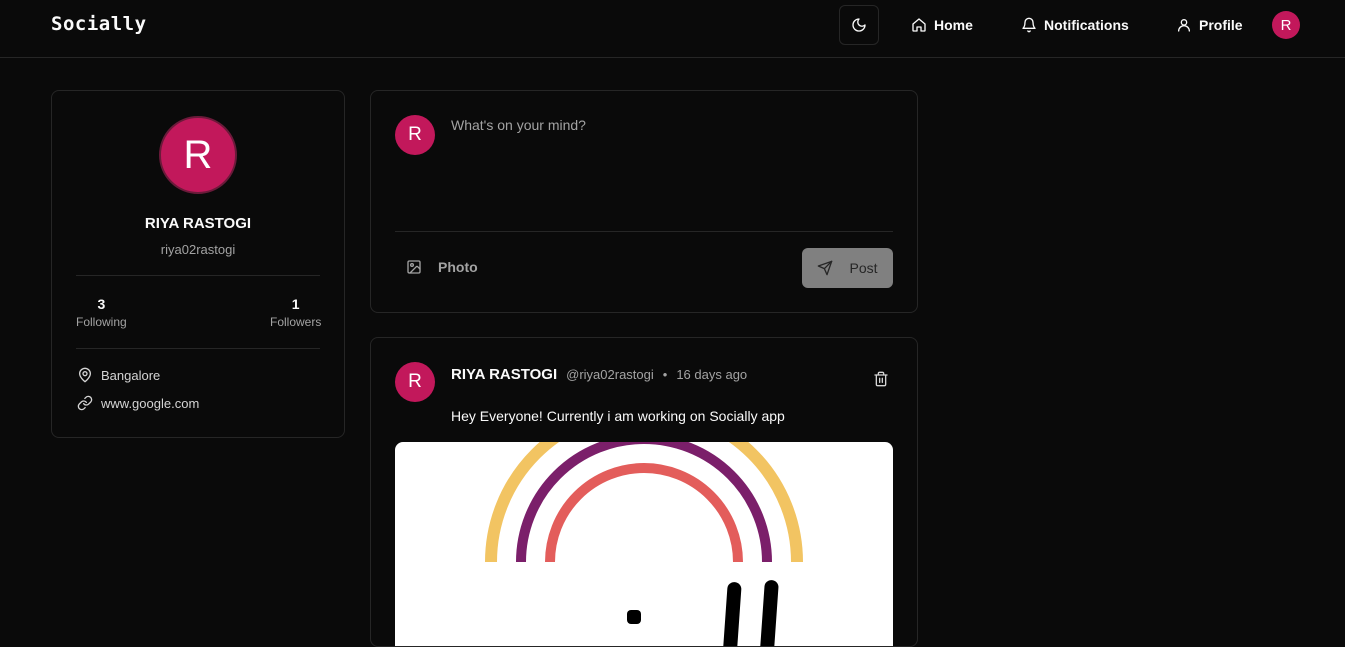 The height and width of the screenshot is (647, 1345). I want to click on post-author-name: RIYA RASTOGI, so click(504, 374).